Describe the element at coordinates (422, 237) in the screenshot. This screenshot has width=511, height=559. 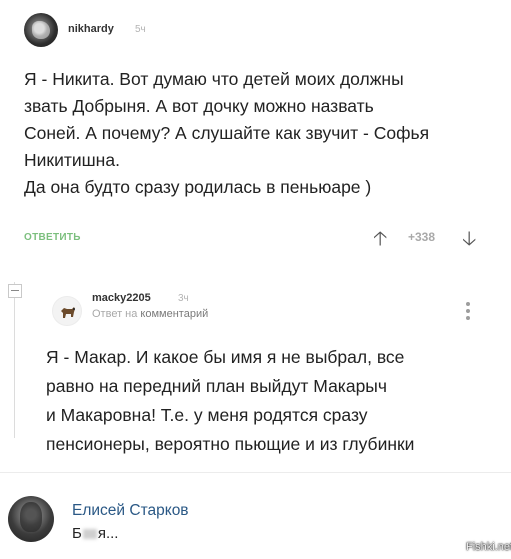
I see `rating-count: +338` at that location.